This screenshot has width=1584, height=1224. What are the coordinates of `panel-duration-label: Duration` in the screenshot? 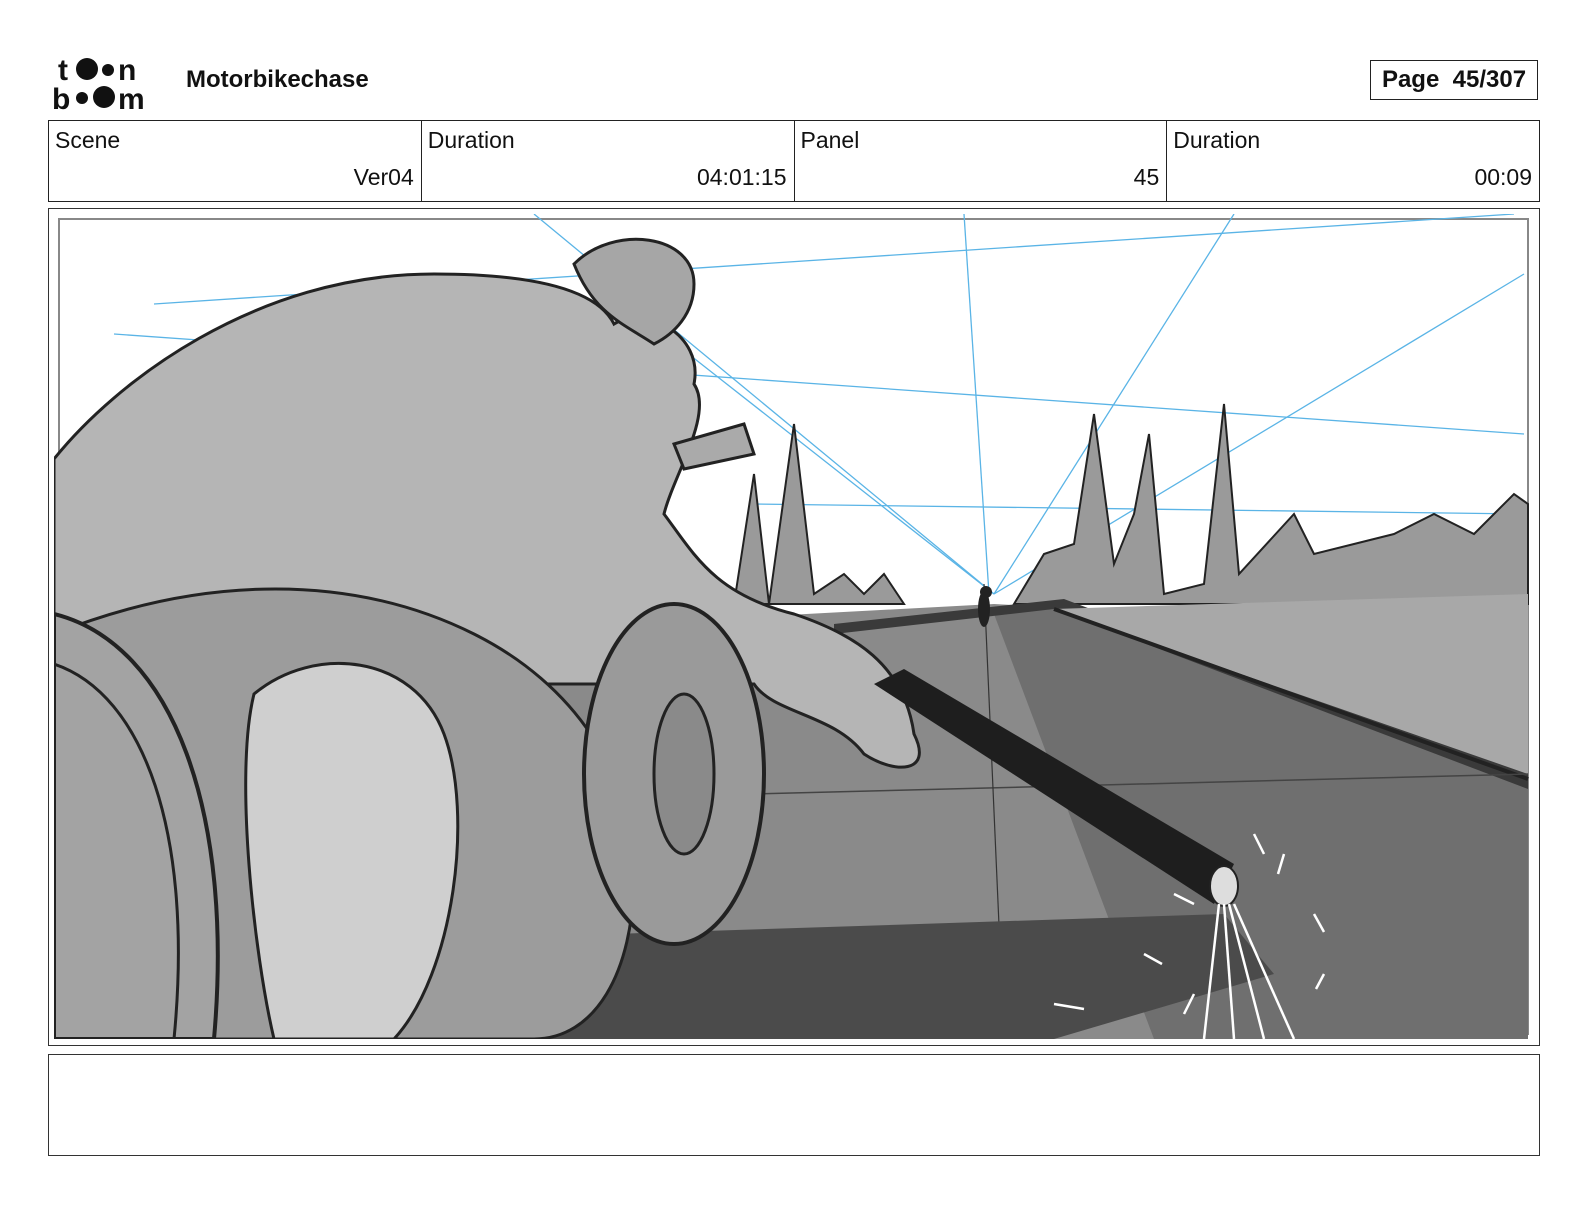 It's located at (1217, 140).